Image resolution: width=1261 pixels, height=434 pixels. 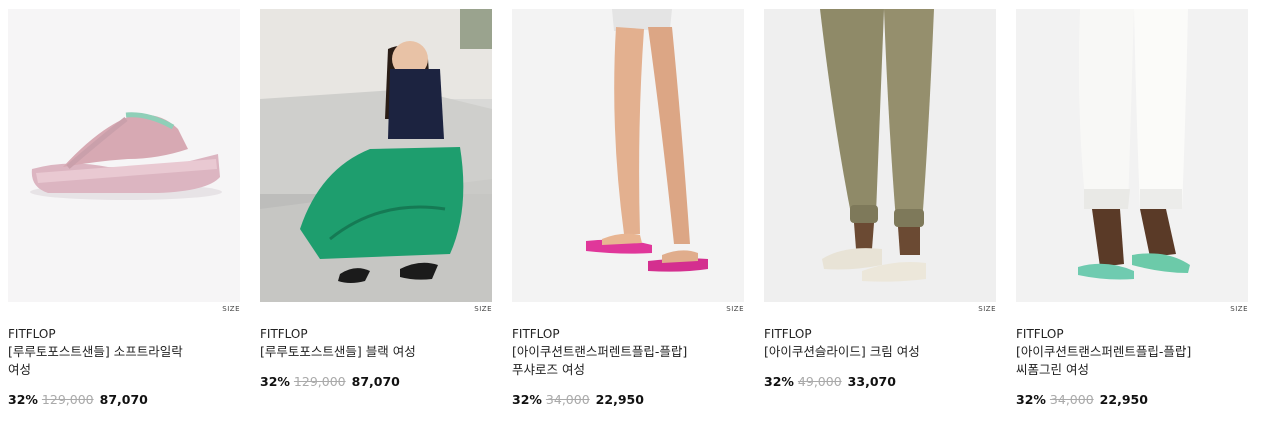 I want to click on pink-flipflop-legs-image, so click(x=628, y=155).